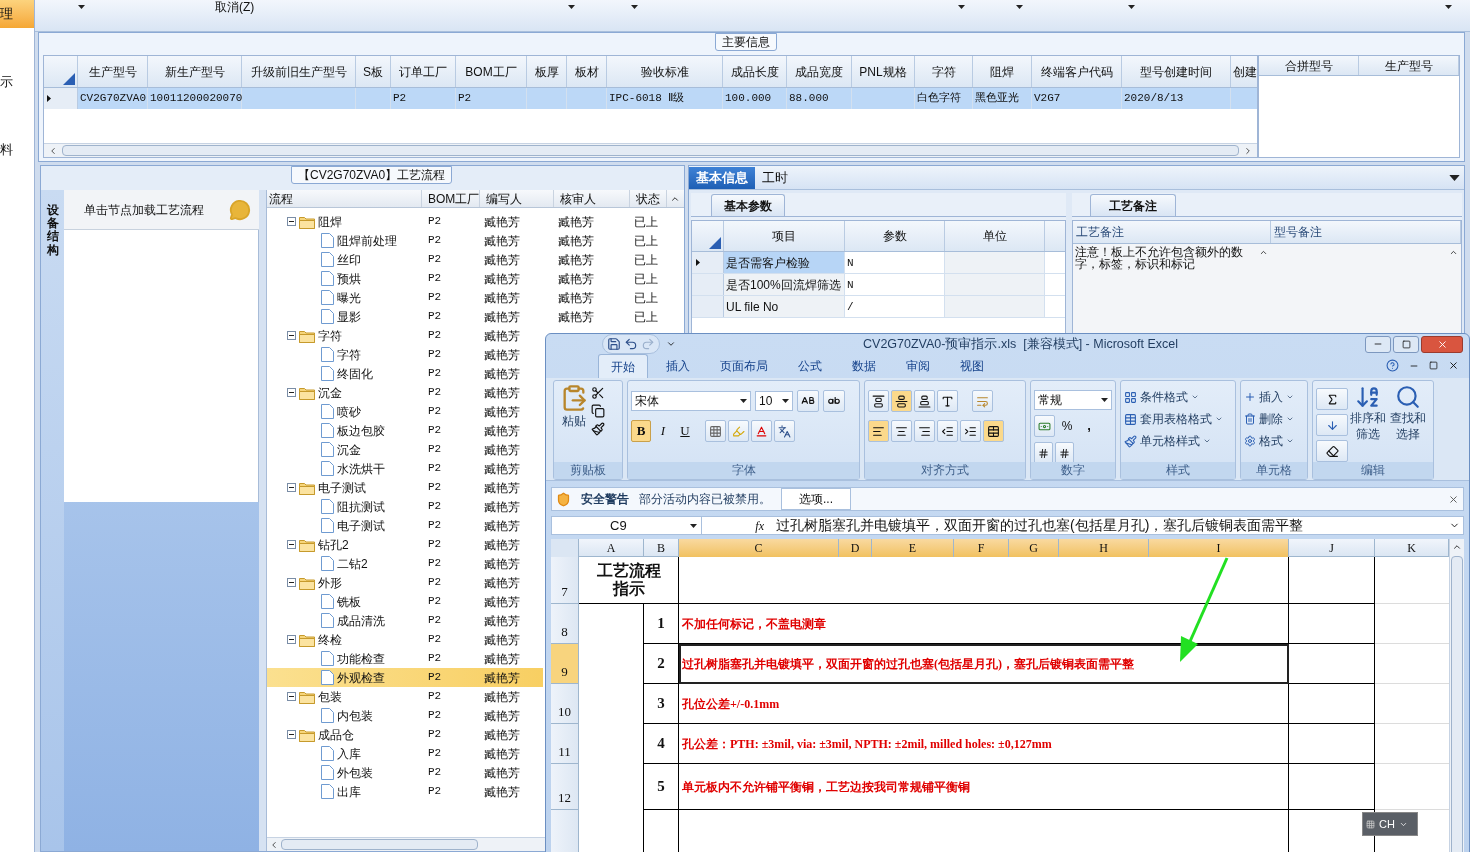 The height and width of the screenshot is (852, 1470). What do you see at coordinates (1043, 453) in the screenshot?
I see `increase-decimal-button` at bounding box center [1043, 453].